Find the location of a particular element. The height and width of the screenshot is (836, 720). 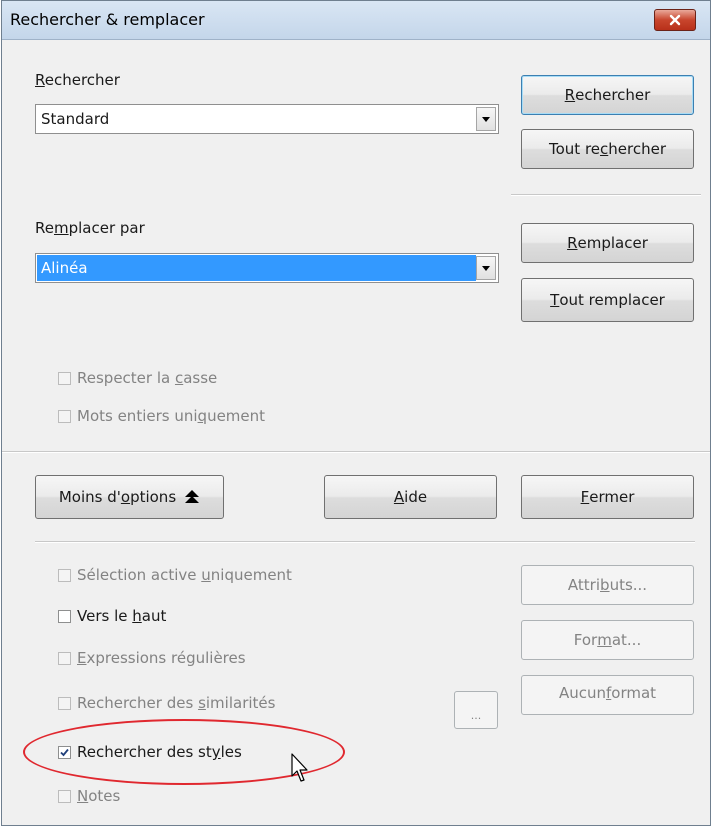

title-bar: Rechercher & remplacer is located at coordinates (356, 20).